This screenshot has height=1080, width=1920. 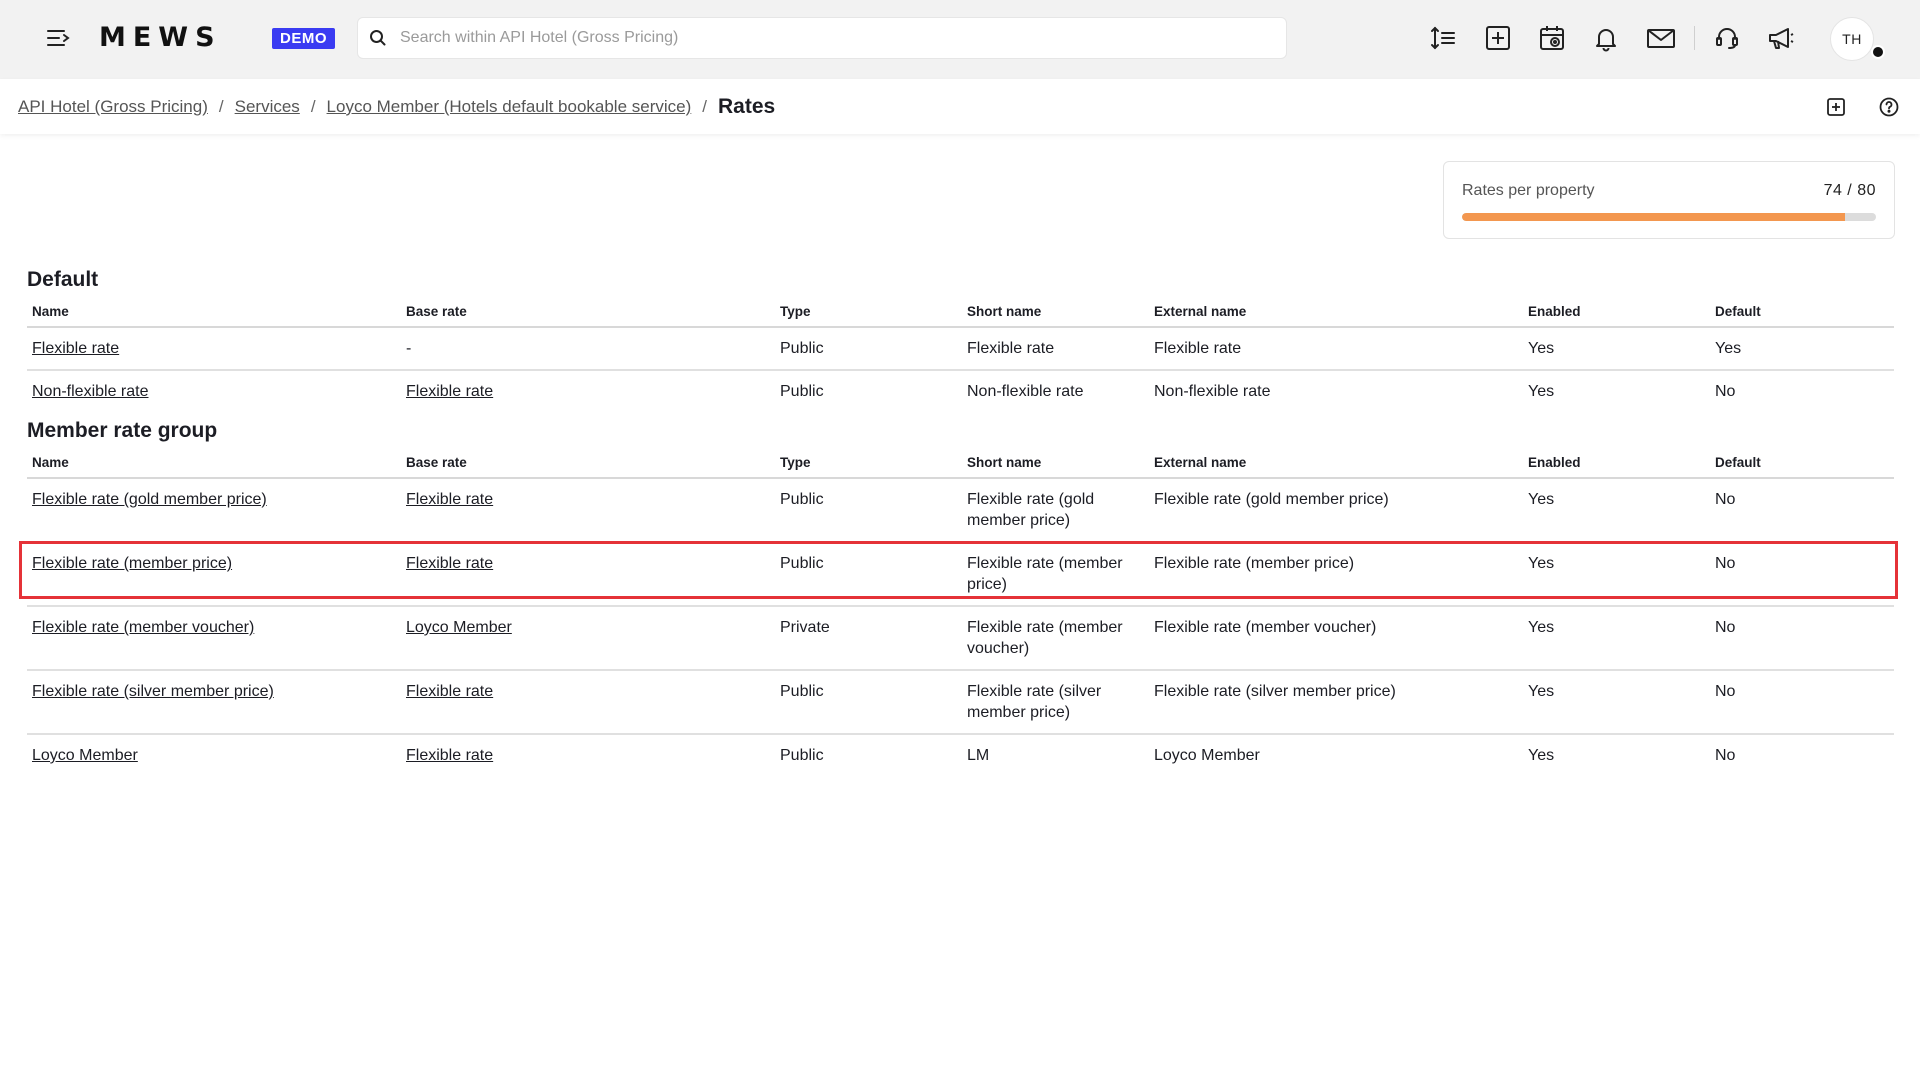 I want to click on help-icon, so click(x=1889, y=107).